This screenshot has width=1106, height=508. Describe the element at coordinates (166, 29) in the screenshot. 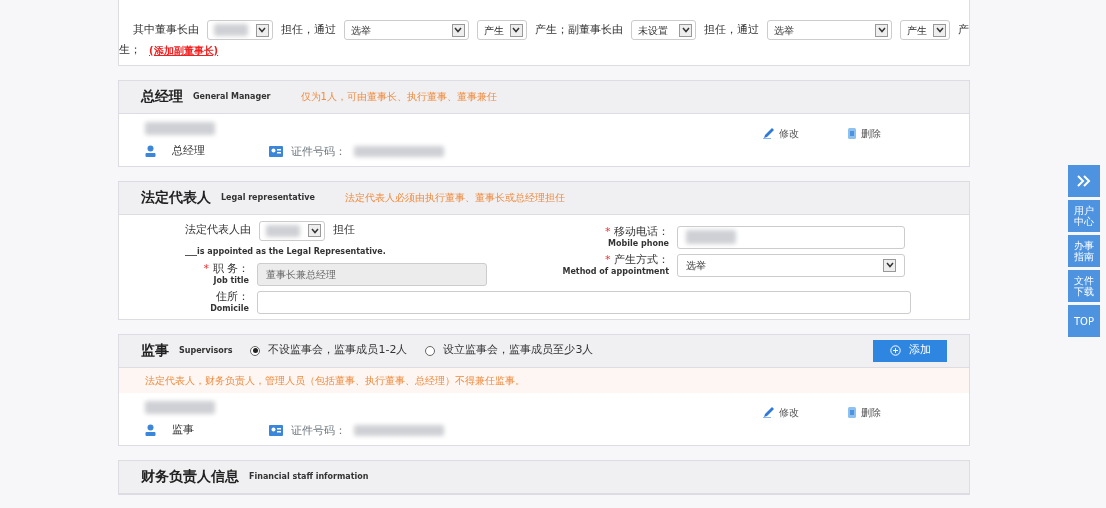

I see `form-text: 其中董事长由` at that location.